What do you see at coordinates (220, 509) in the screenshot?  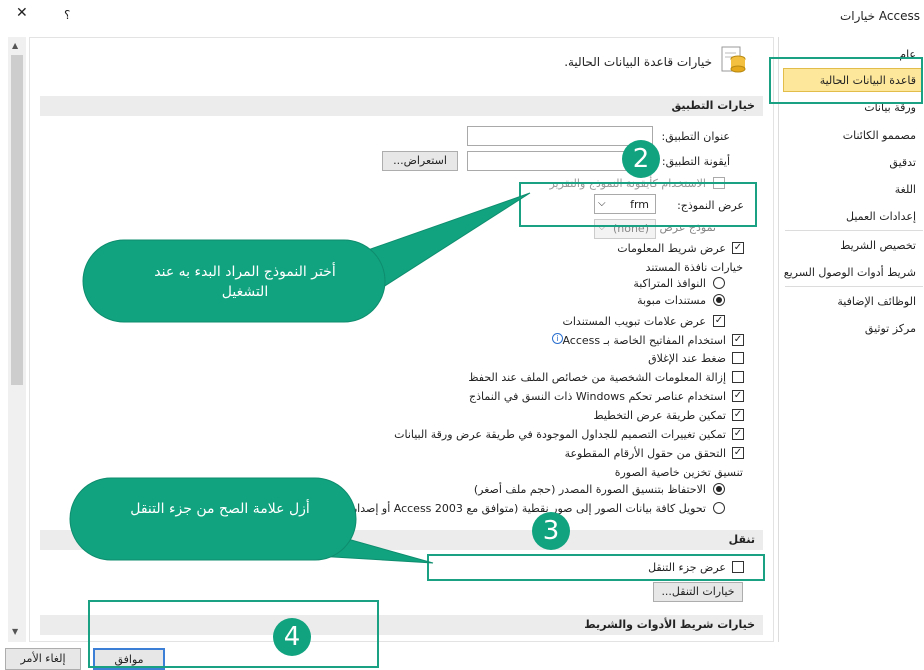 I see `callout-2-text: أزل علامة الصح من جزء التنقل` at bounding box center [220, 509].